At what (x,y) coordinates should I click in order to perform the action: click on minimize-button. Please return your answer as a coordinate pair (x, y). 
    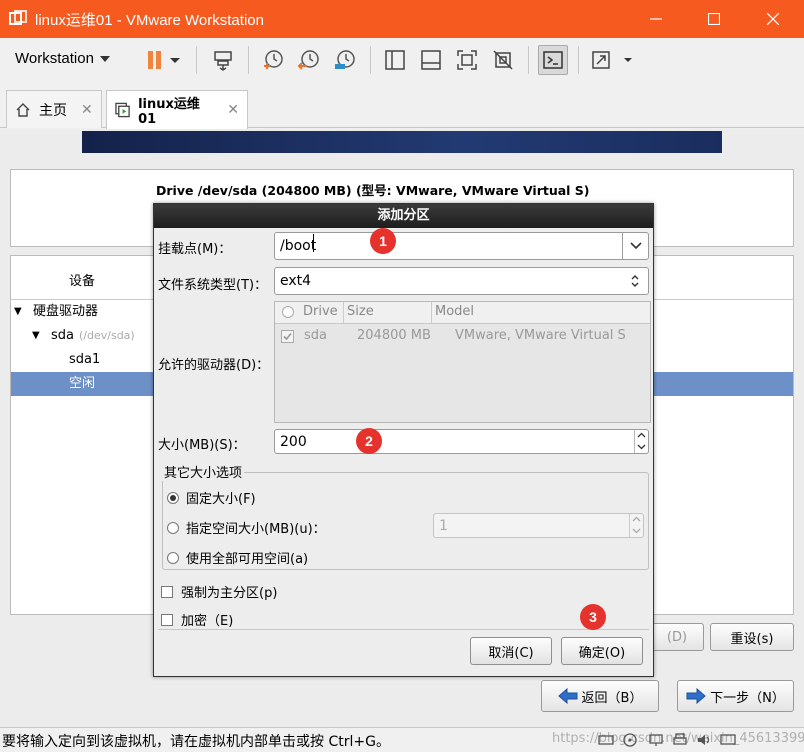
    Looking at the image, I should click on (656, 19).